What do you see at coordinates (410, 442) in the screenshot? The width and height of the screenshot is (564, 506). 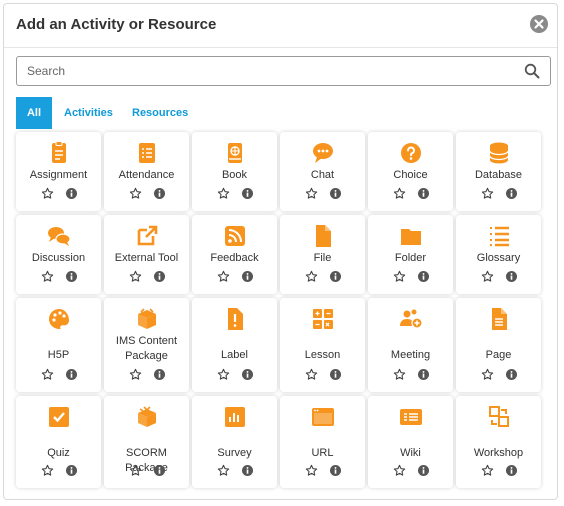 I see `activity-tile-wiki: Wiki` at bounding box center [410, 442].